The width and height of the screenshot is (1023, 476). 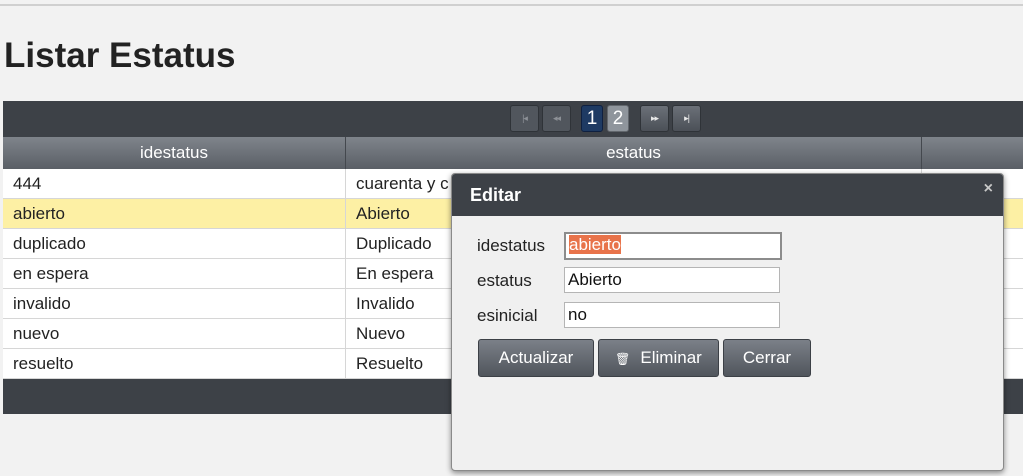 I want to click on cell-idestatus: duplicado, so click(x=174, y=243).